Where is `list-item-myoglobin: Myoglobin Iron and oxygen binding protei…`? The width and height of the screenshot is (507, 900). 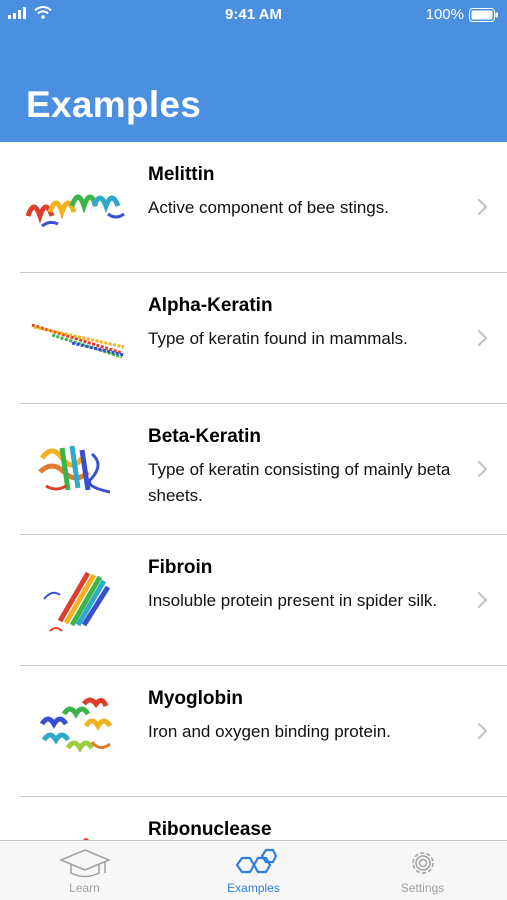 list-item-myoglobin: Myoglobin Iron and oxygen binding protei… is located at coordinates (253, 731).